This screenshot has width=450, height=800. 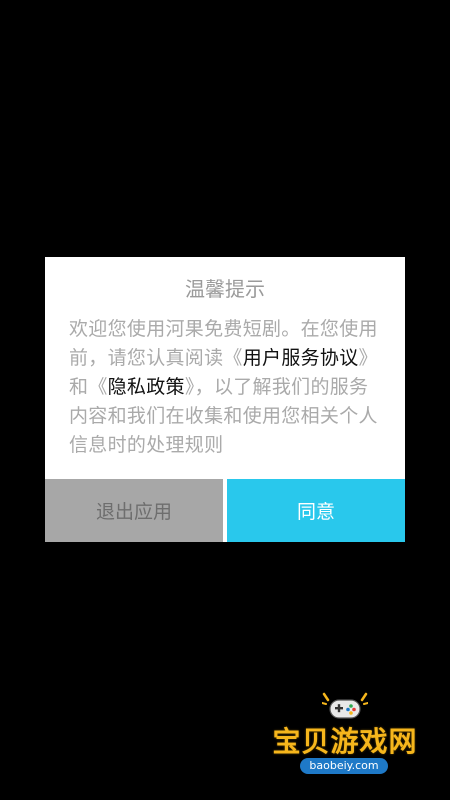 What do you see at coordinates (344, 766) in the screenshot?
I see `watermark-url: baobeiy.com` at bounding box center [344, 766].